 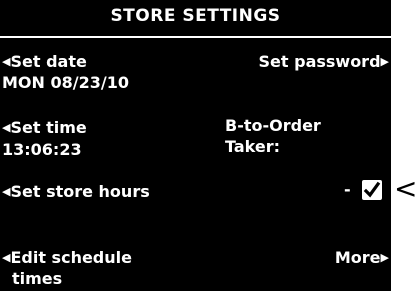 What do you see at coordinates (357, 257) in the screenshot?
I see `more-label: More` at bounding box center [357, 257].